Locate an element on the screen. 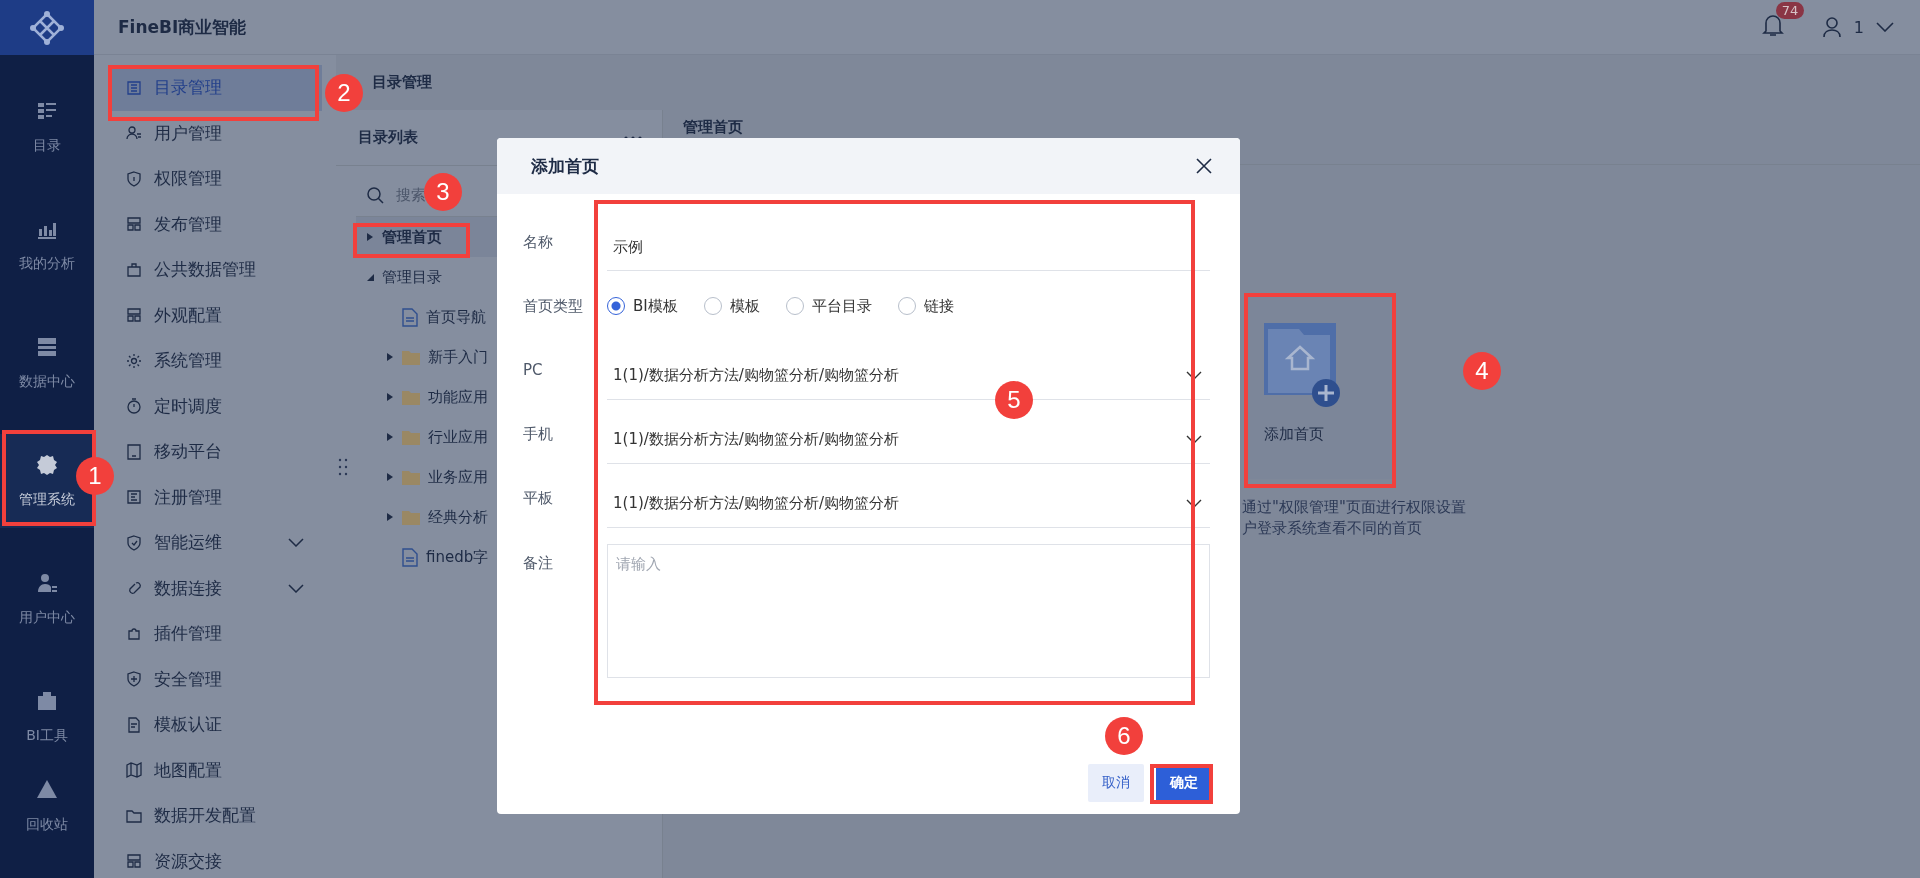 This screenshot has width=1920, height=878. dialog-title: 添加首页 is located at coordinates (565, 166).